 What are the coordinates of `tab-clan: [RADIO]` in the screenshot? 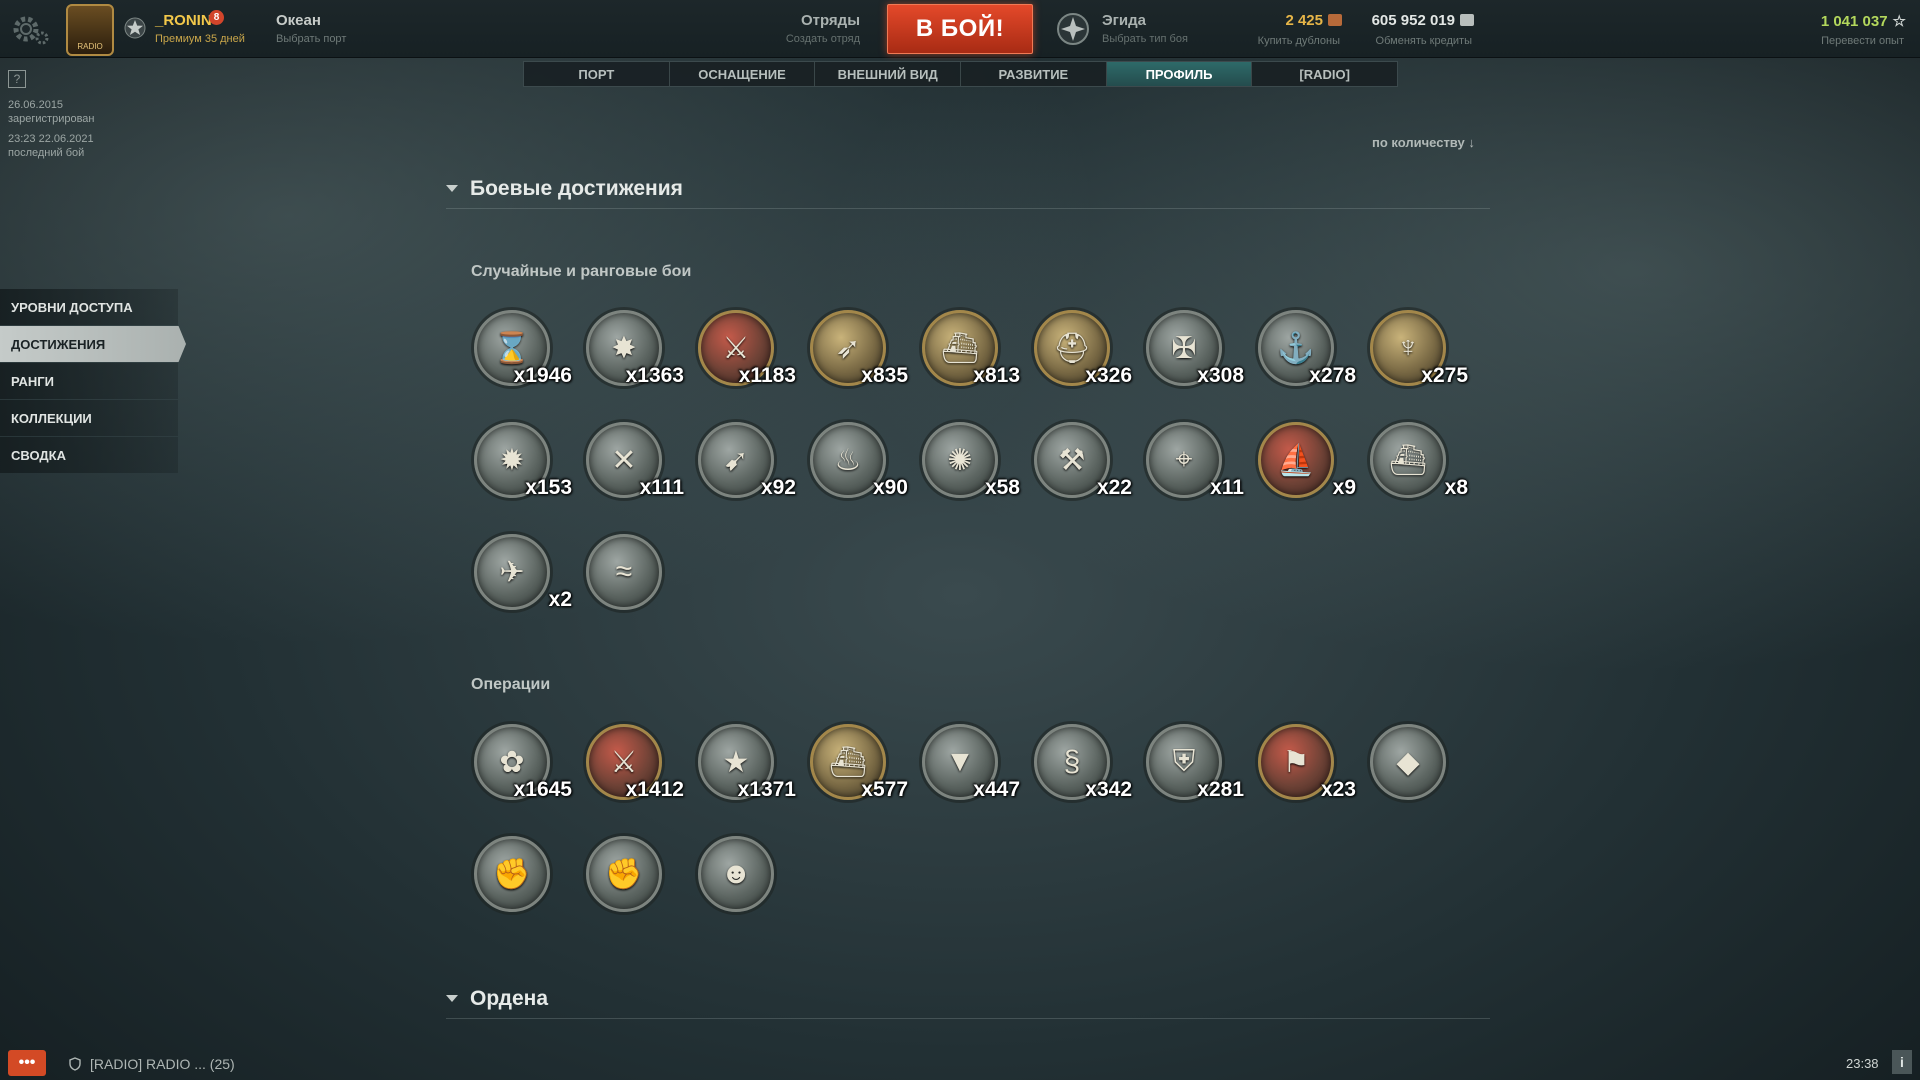 It's located at (1324, 74).